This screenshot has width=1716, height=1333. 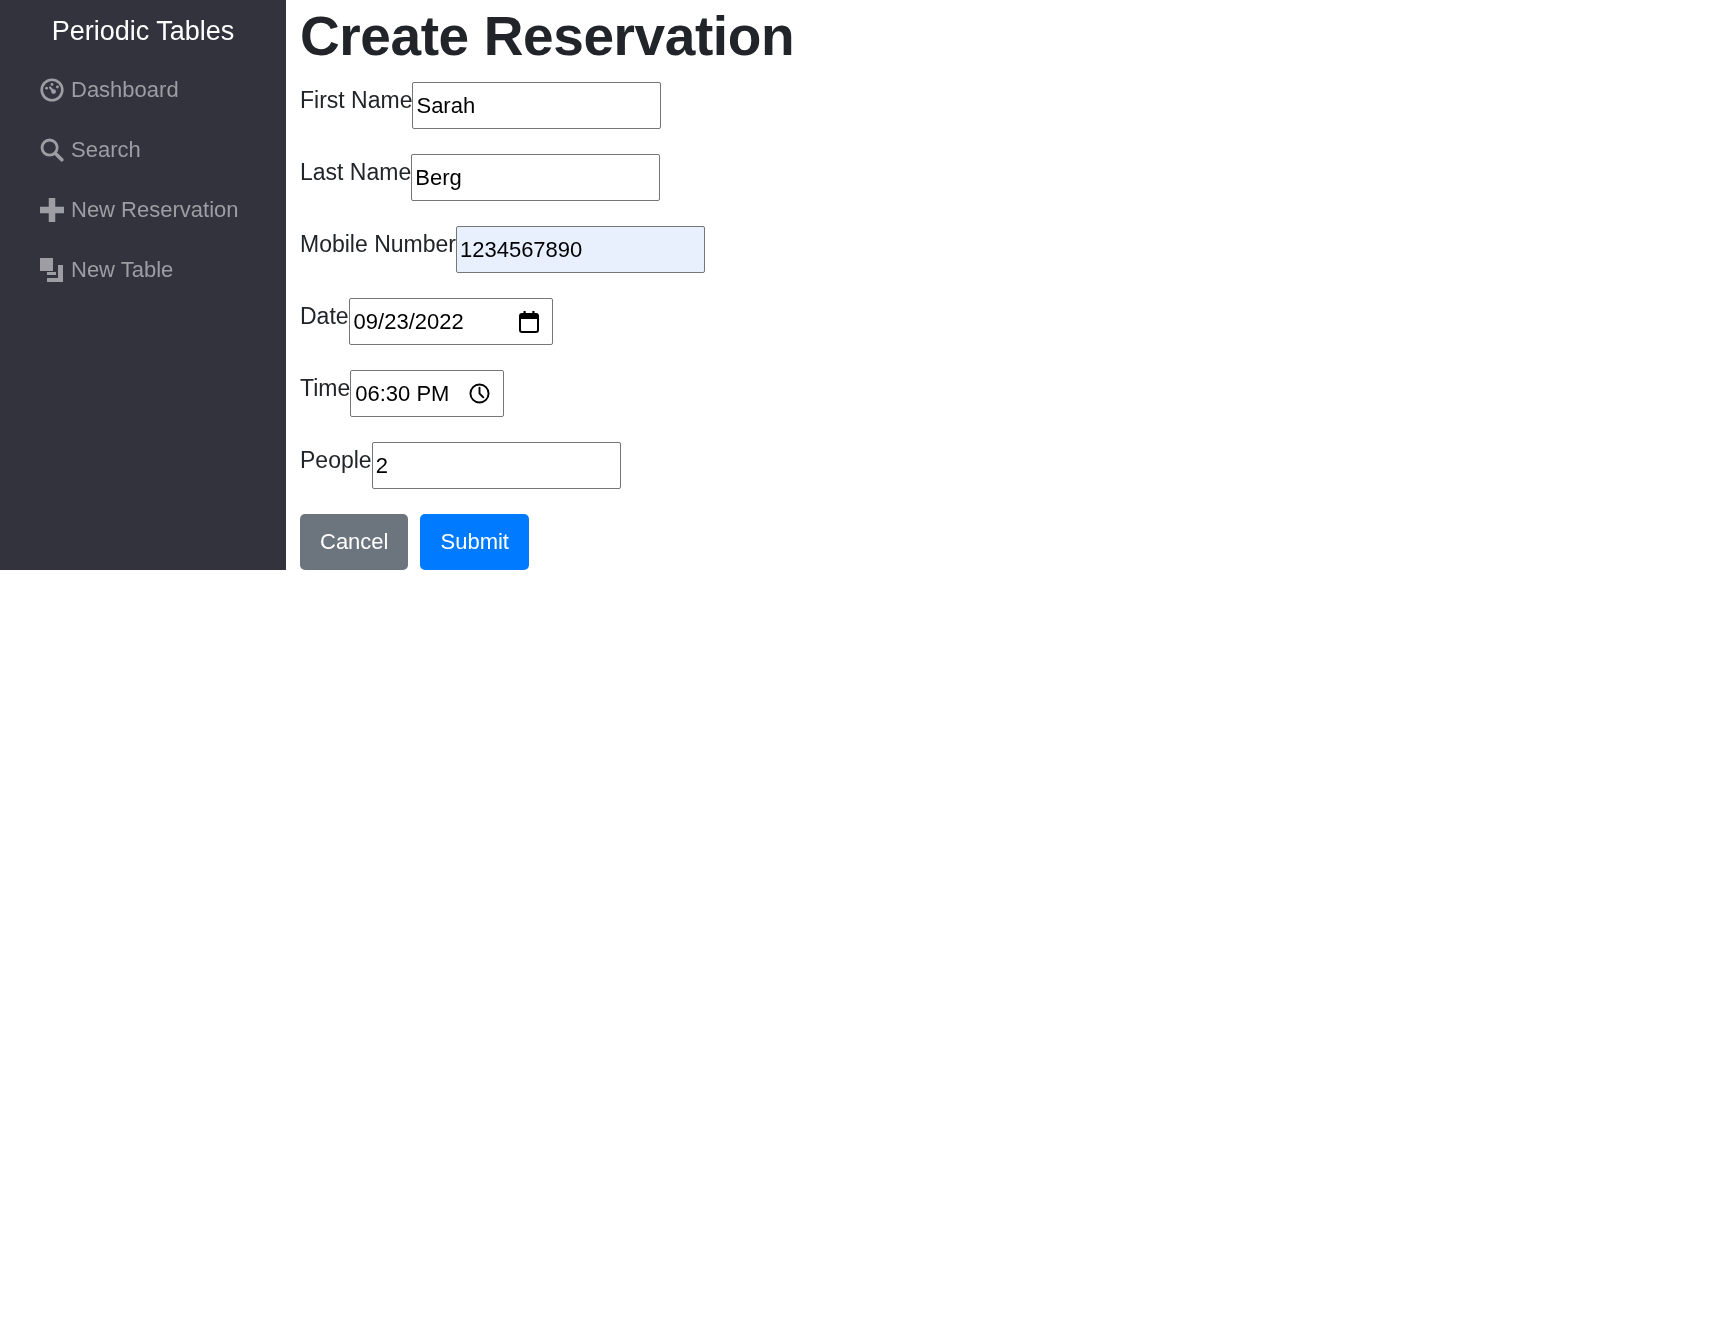 I want to click on nav-link: New Table, so click(x=107, y=270).